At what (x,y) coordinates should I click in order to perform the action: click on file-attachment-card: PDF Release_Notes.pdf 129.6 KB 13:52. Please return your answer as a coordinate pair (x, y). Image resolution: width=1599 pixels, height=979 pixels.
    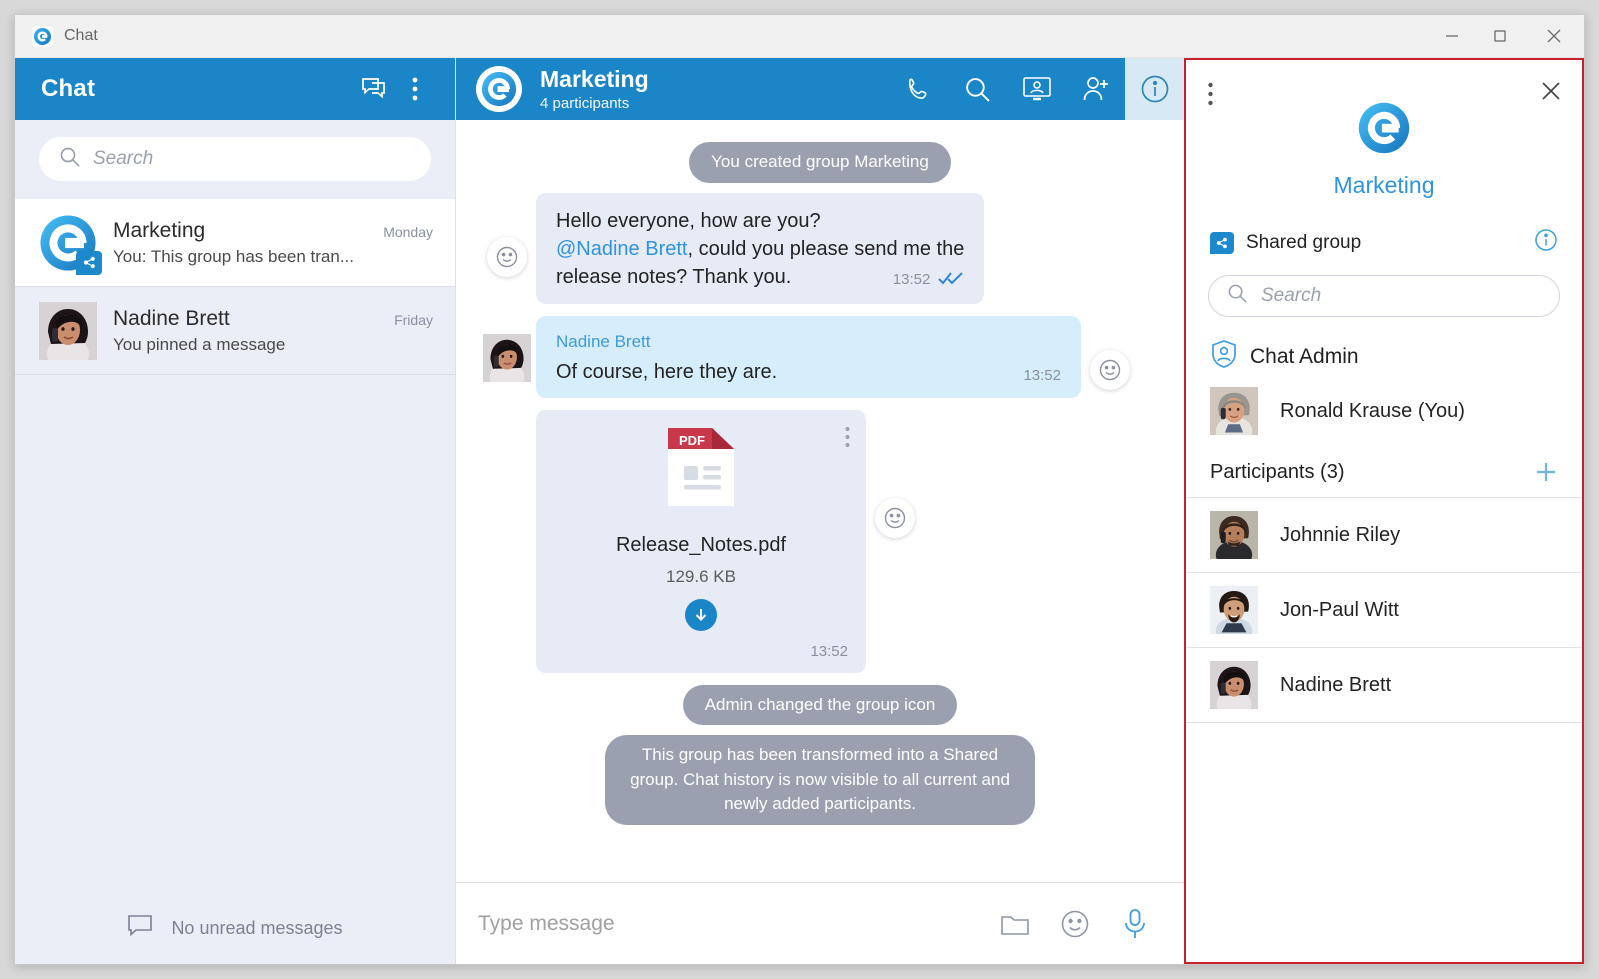
    Looking at the image, I should click on (702, 543).